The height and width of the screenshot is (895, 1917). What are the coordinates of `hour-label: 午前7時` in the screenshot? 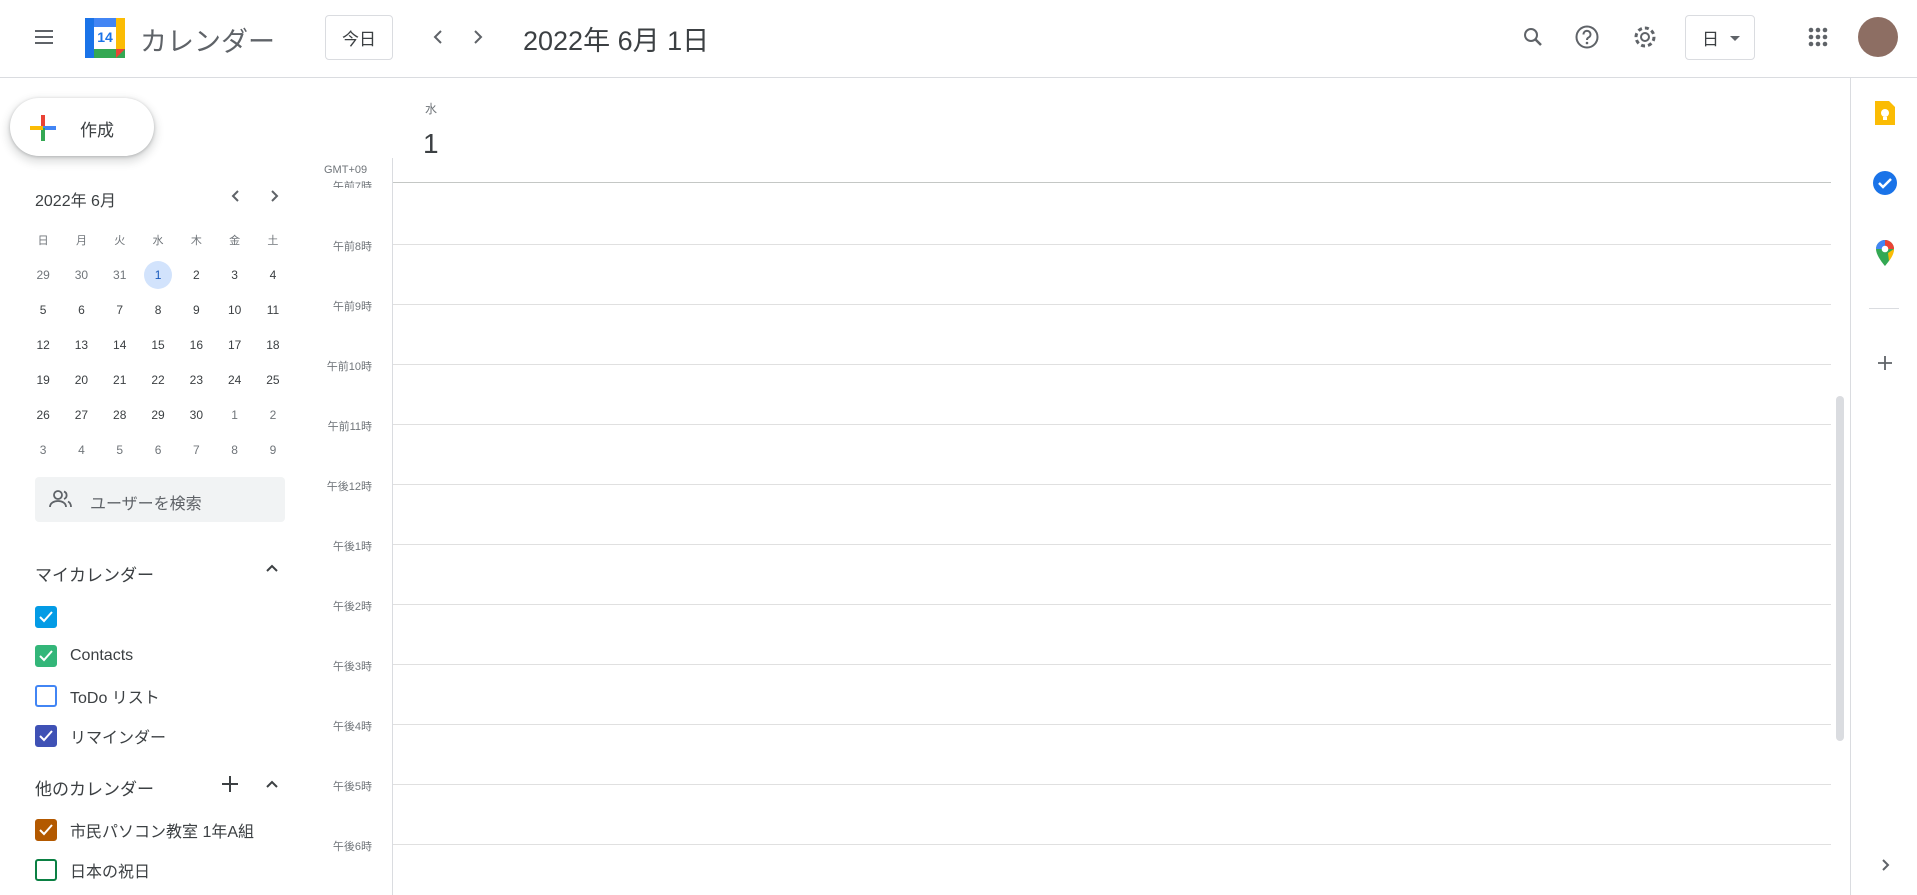 It's located at (352, 184).